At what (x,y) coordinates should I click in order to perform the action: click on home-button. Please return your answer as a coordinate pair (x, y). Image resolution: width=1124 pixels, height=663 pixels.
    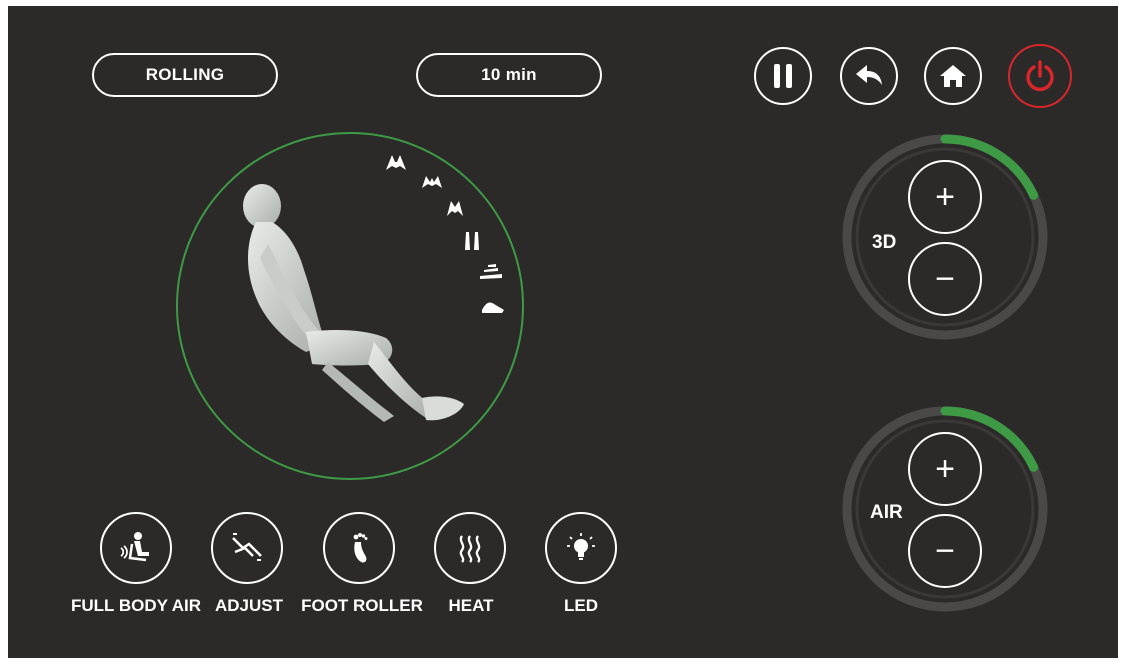
    Looking at the image, I should click on (953, 76).